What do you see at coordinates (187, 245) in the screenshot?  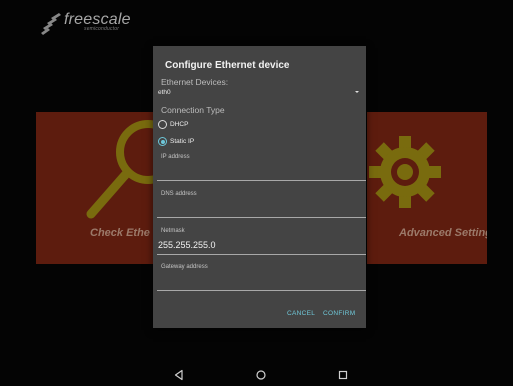 I see `netmask-input: 255.255.255.0` at bounding box center [187, 245].